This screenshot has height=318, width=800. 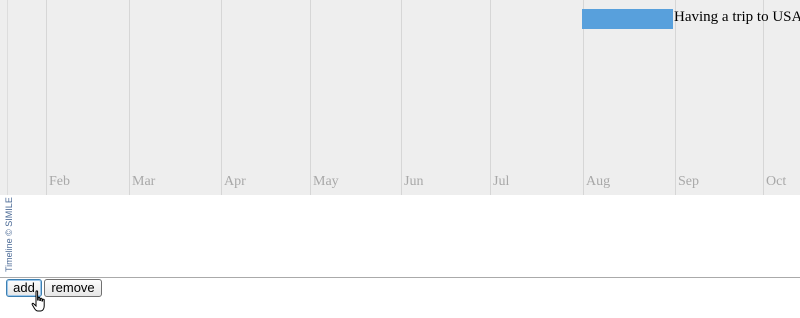 What do you see at coordinates (598, 181) in the screenshot?
I see `month-label: Aug` at bounding box center [598, 181].